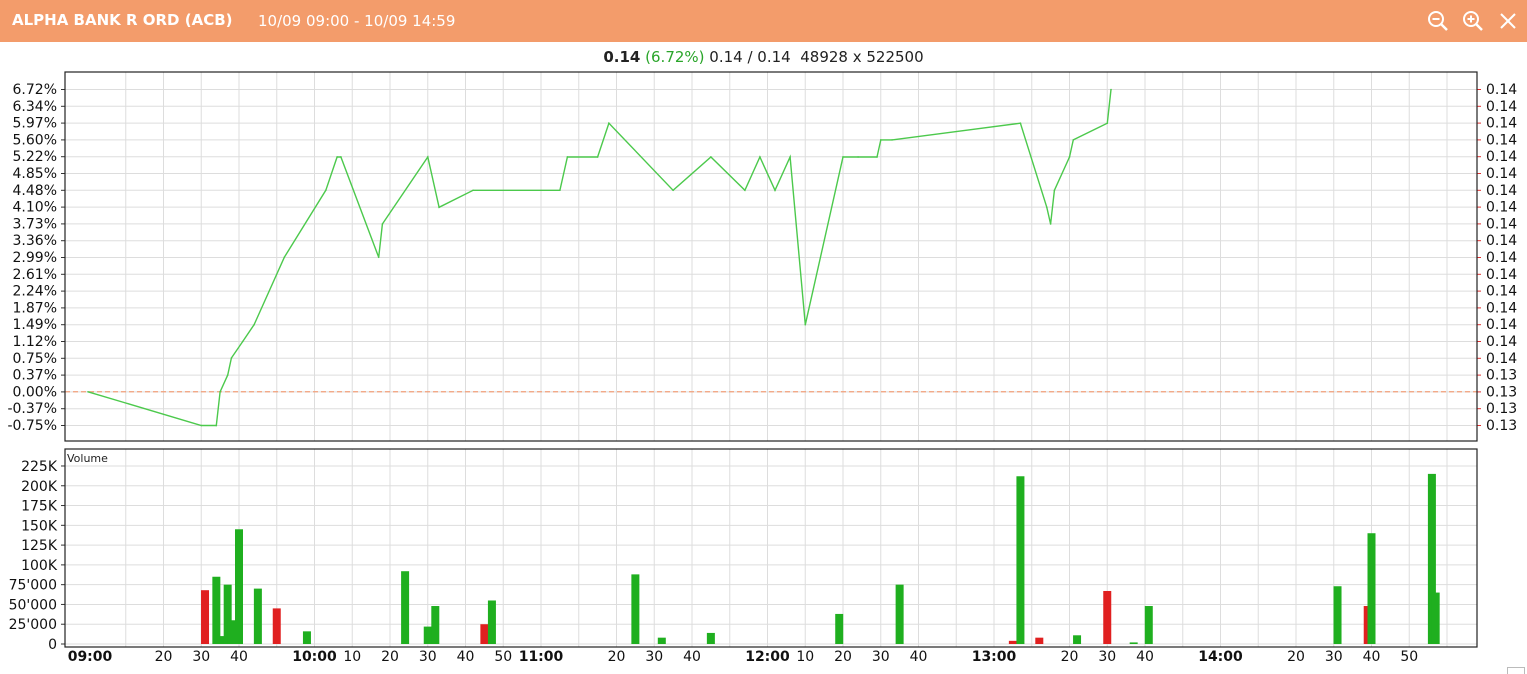 This screenshot has width=1527, height=674. Describe the element at coordinates (52, 645) in the screenshot. I see `y-tick-label-volume: 0` at that location.